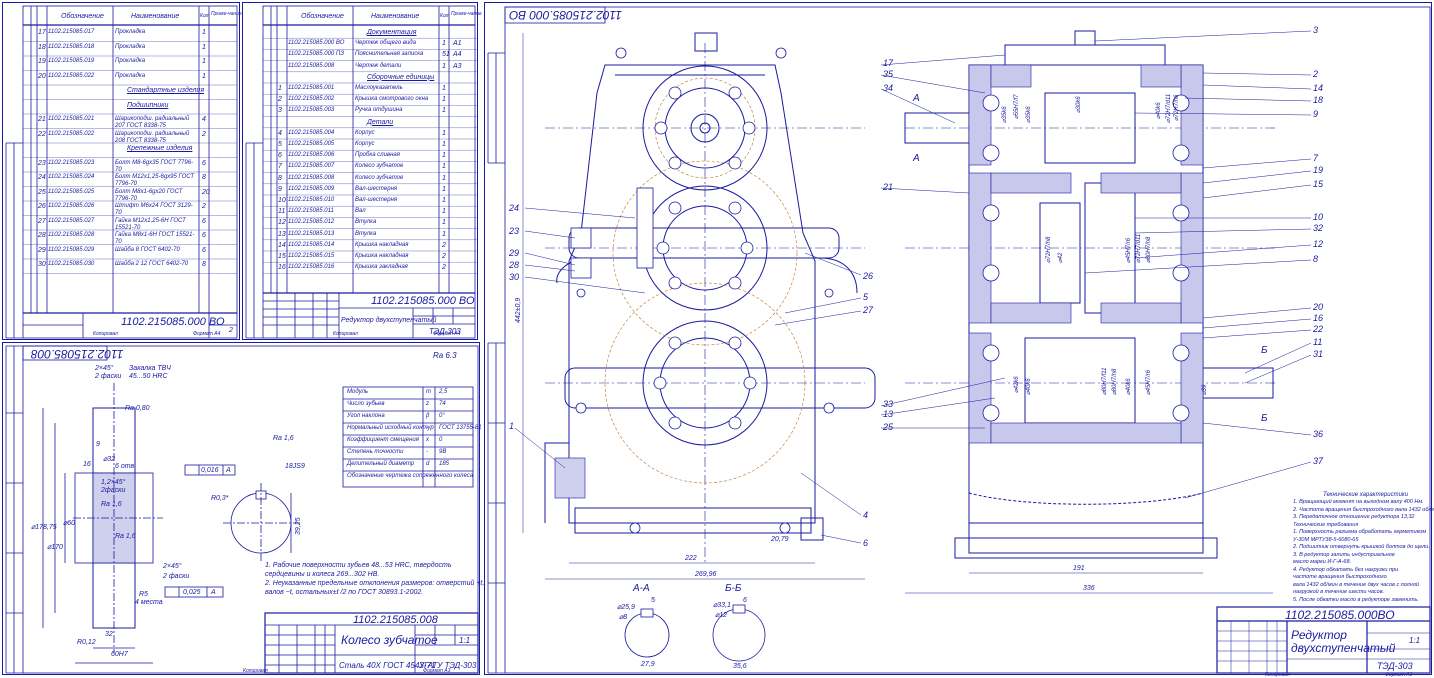  I want to click on spec-section-heading: Стандартные изделия, so click(166, 90).